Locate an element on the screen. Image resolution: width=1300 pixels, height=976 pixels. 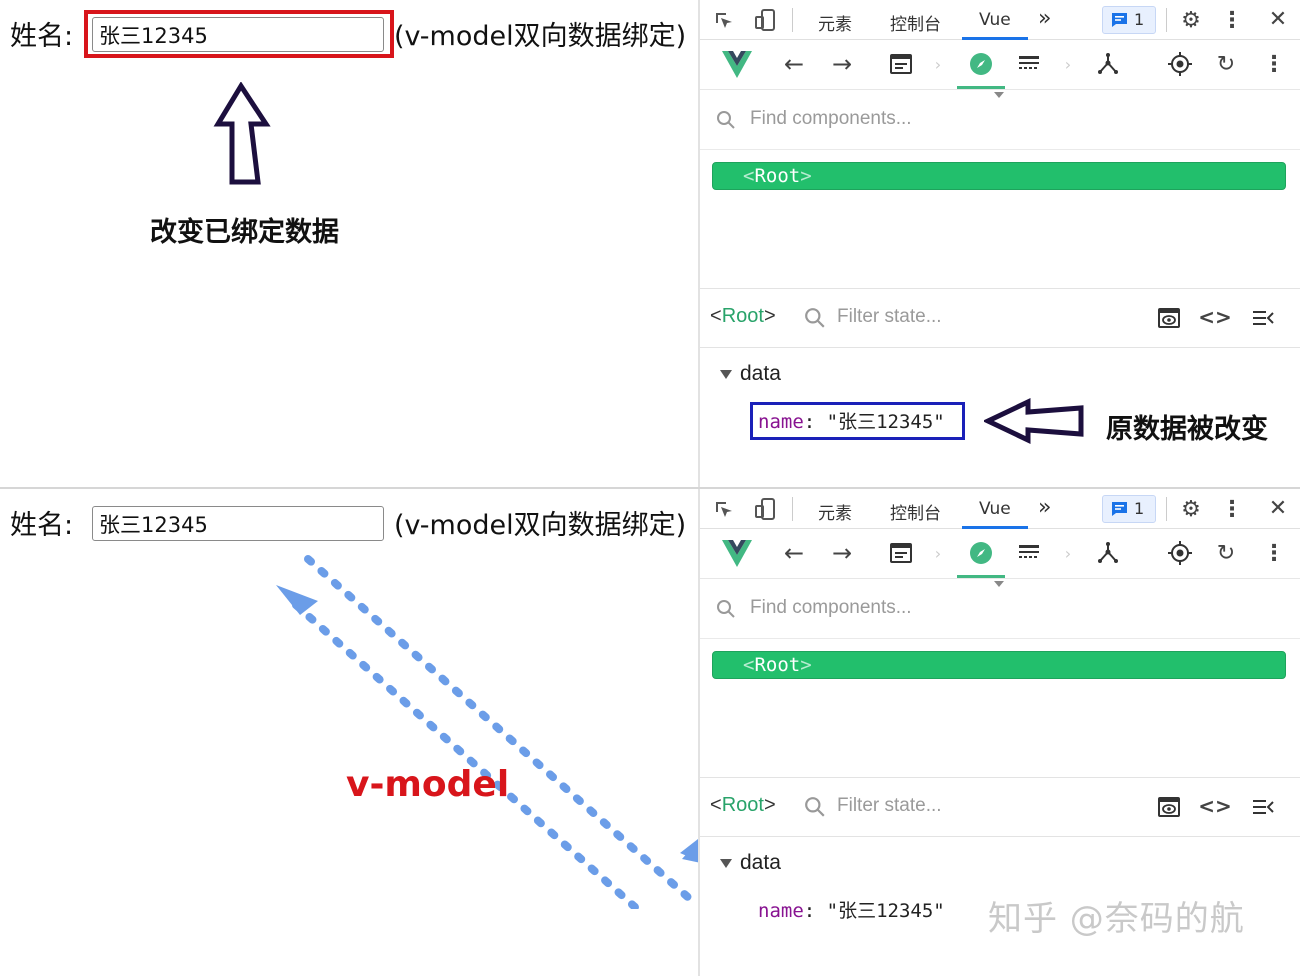
devtools-toolbar: 元素 控制台 Vue » 1 ⚙ ⋮ ✕ is located at coordinates (1000, 20).